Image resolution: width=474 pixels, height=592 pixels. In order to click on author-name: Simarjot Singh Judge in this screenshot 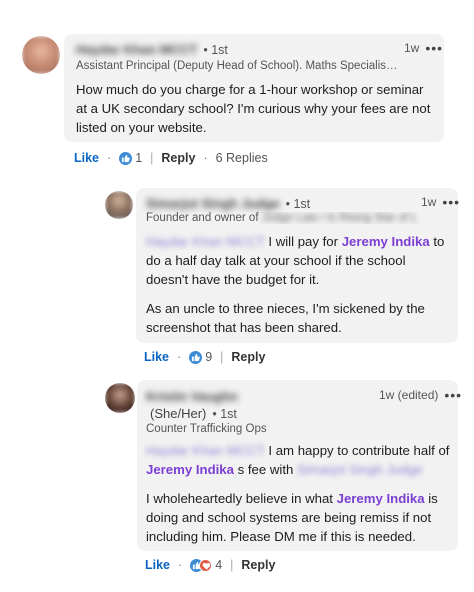, I will do `click(213, 203)`.